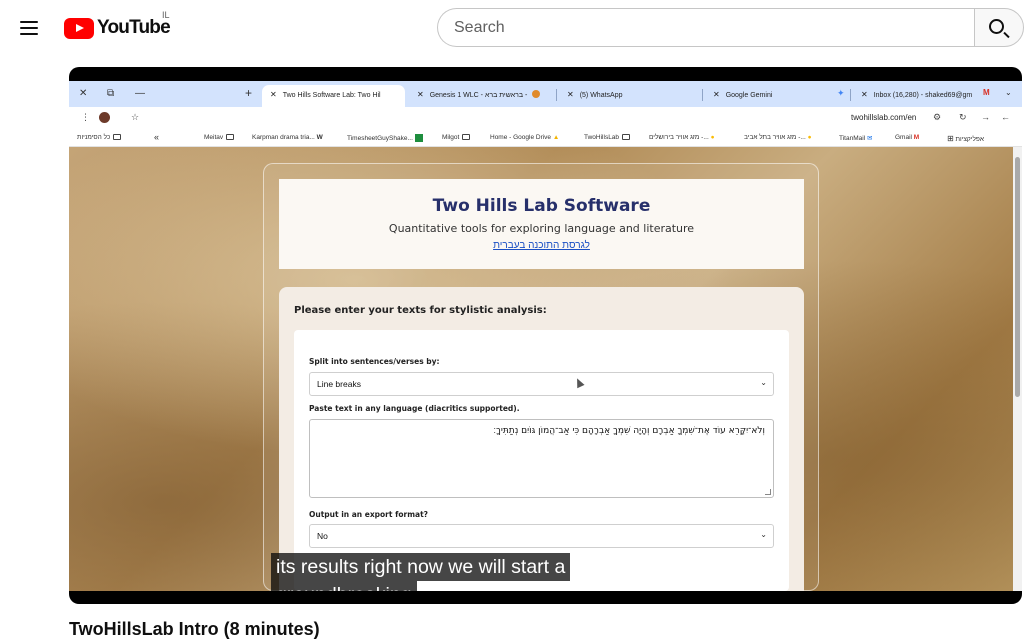 The height and width of the screenshot is (642, 1024). What do you see at coordinates (30, 28) in the screenshot?
I see `menu-icon` at bounding box center [30, 28].